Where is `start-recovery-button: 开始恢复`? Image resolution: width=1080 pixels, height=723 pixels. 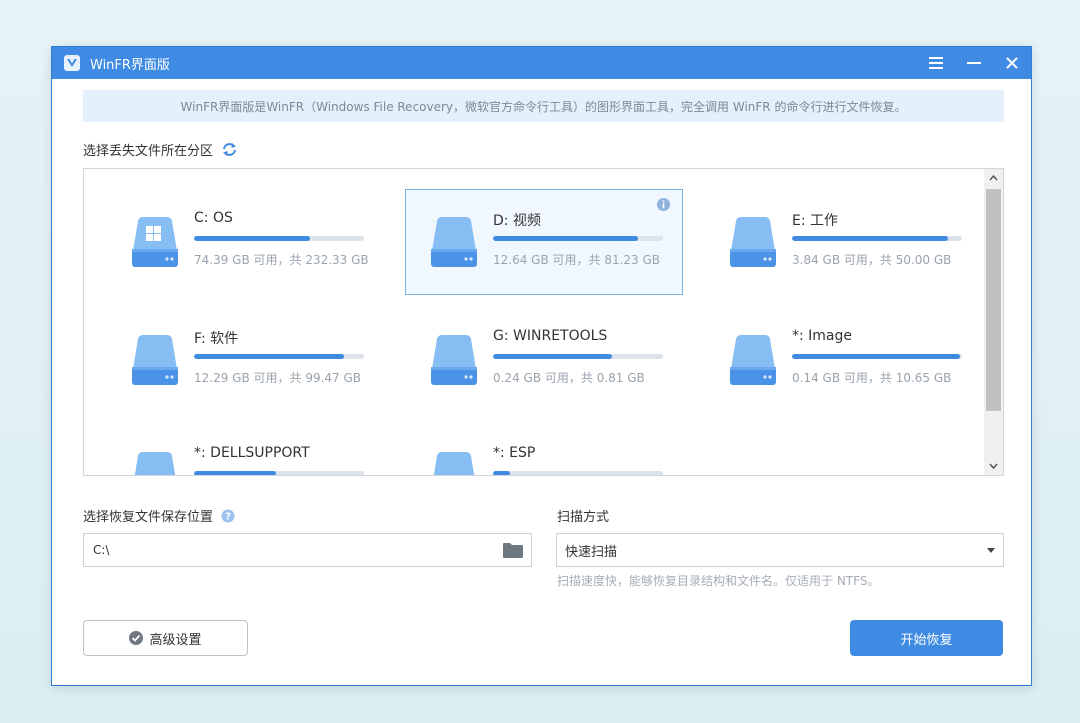
start-recovery-button: 开始恢复 is located at coordinates (926, 638).